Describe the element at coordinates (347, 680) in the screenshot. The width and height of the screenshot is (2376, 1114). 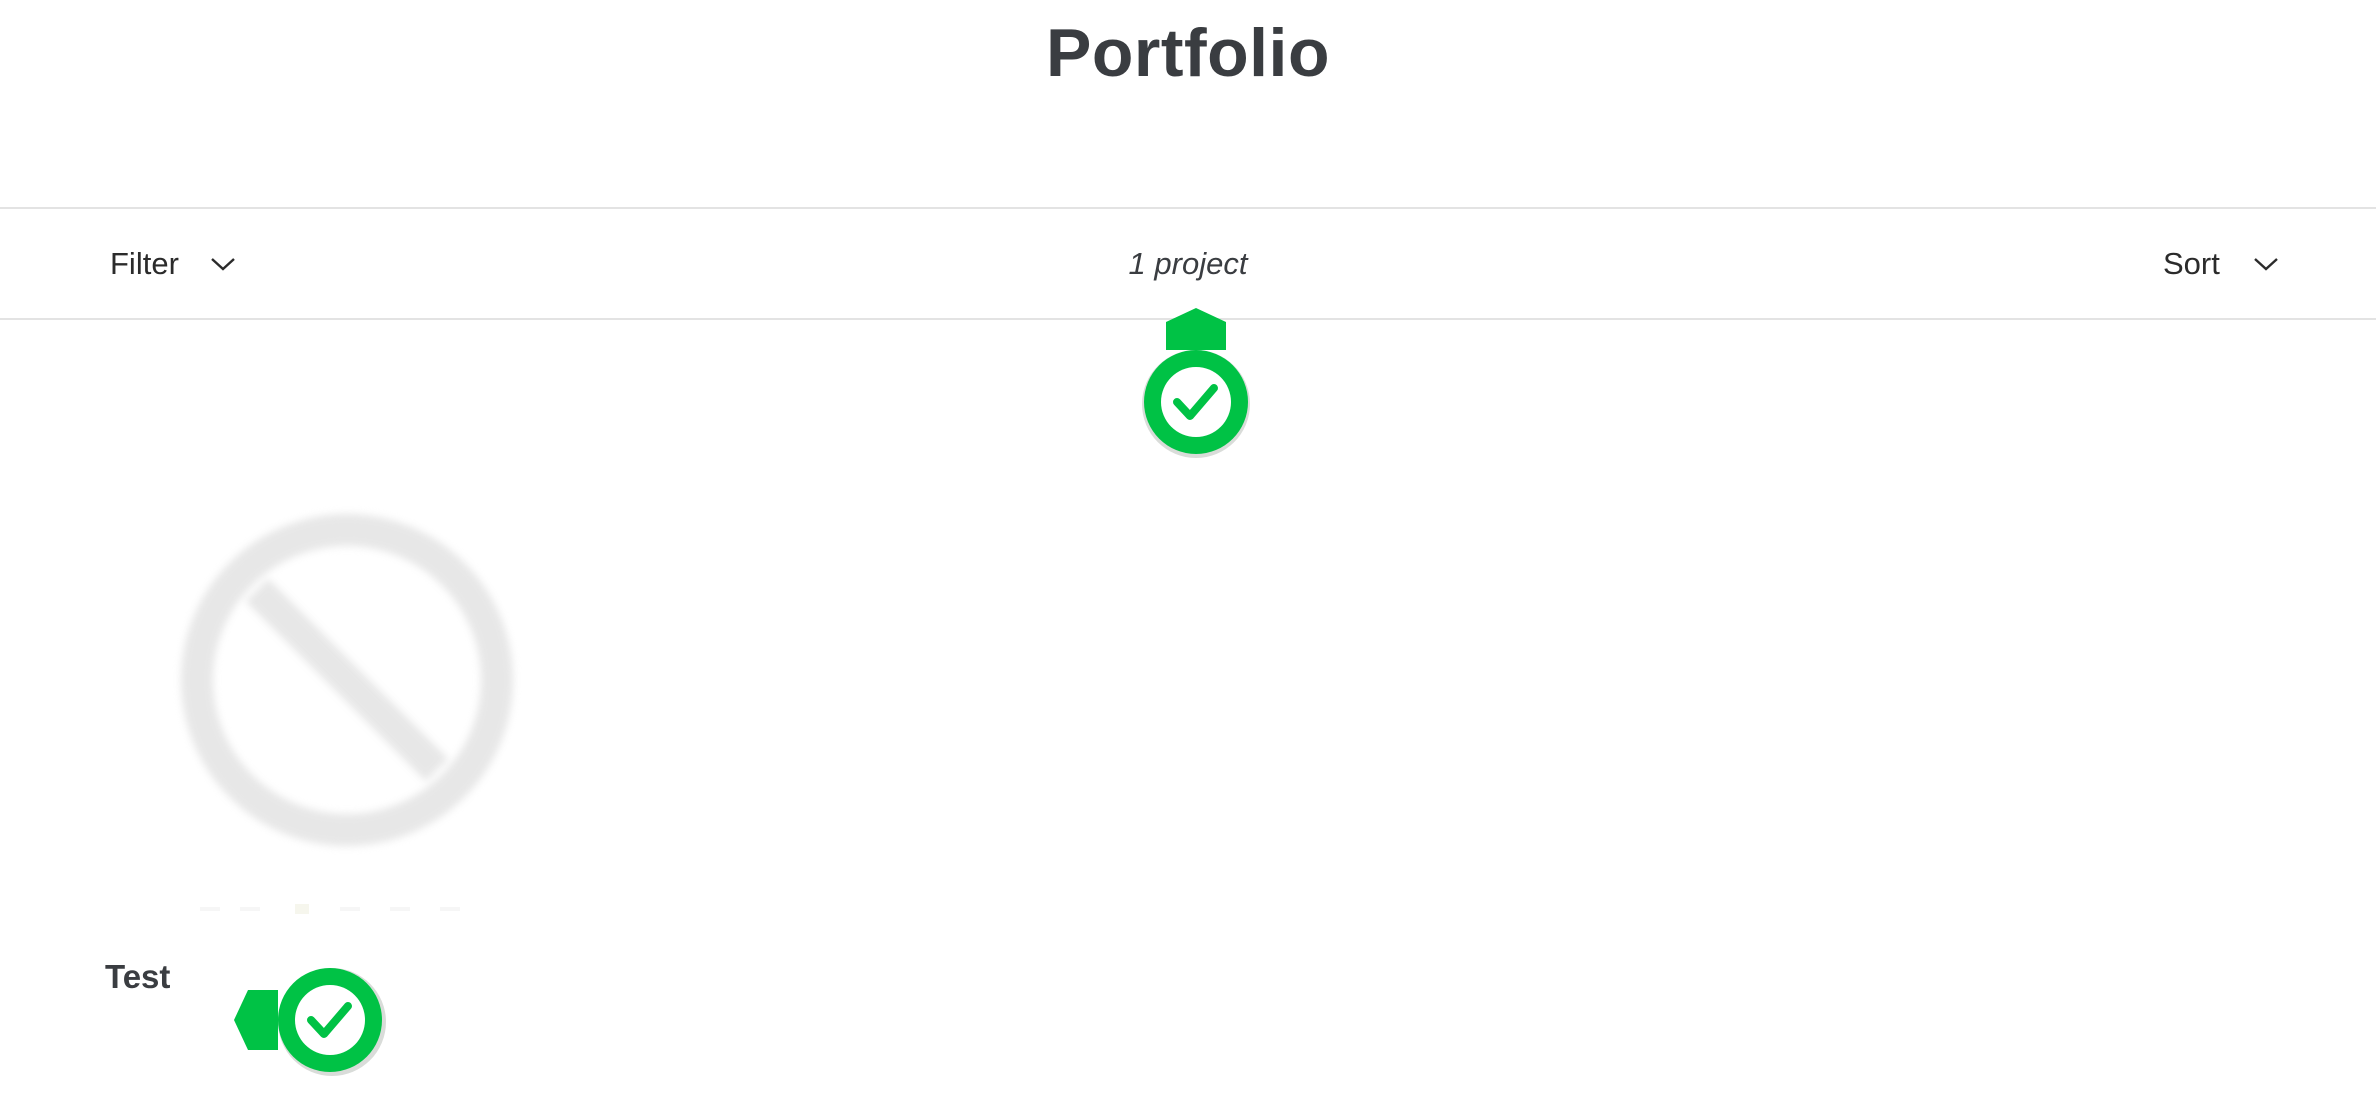
I see `no-image-placeholder-icon` at that location.